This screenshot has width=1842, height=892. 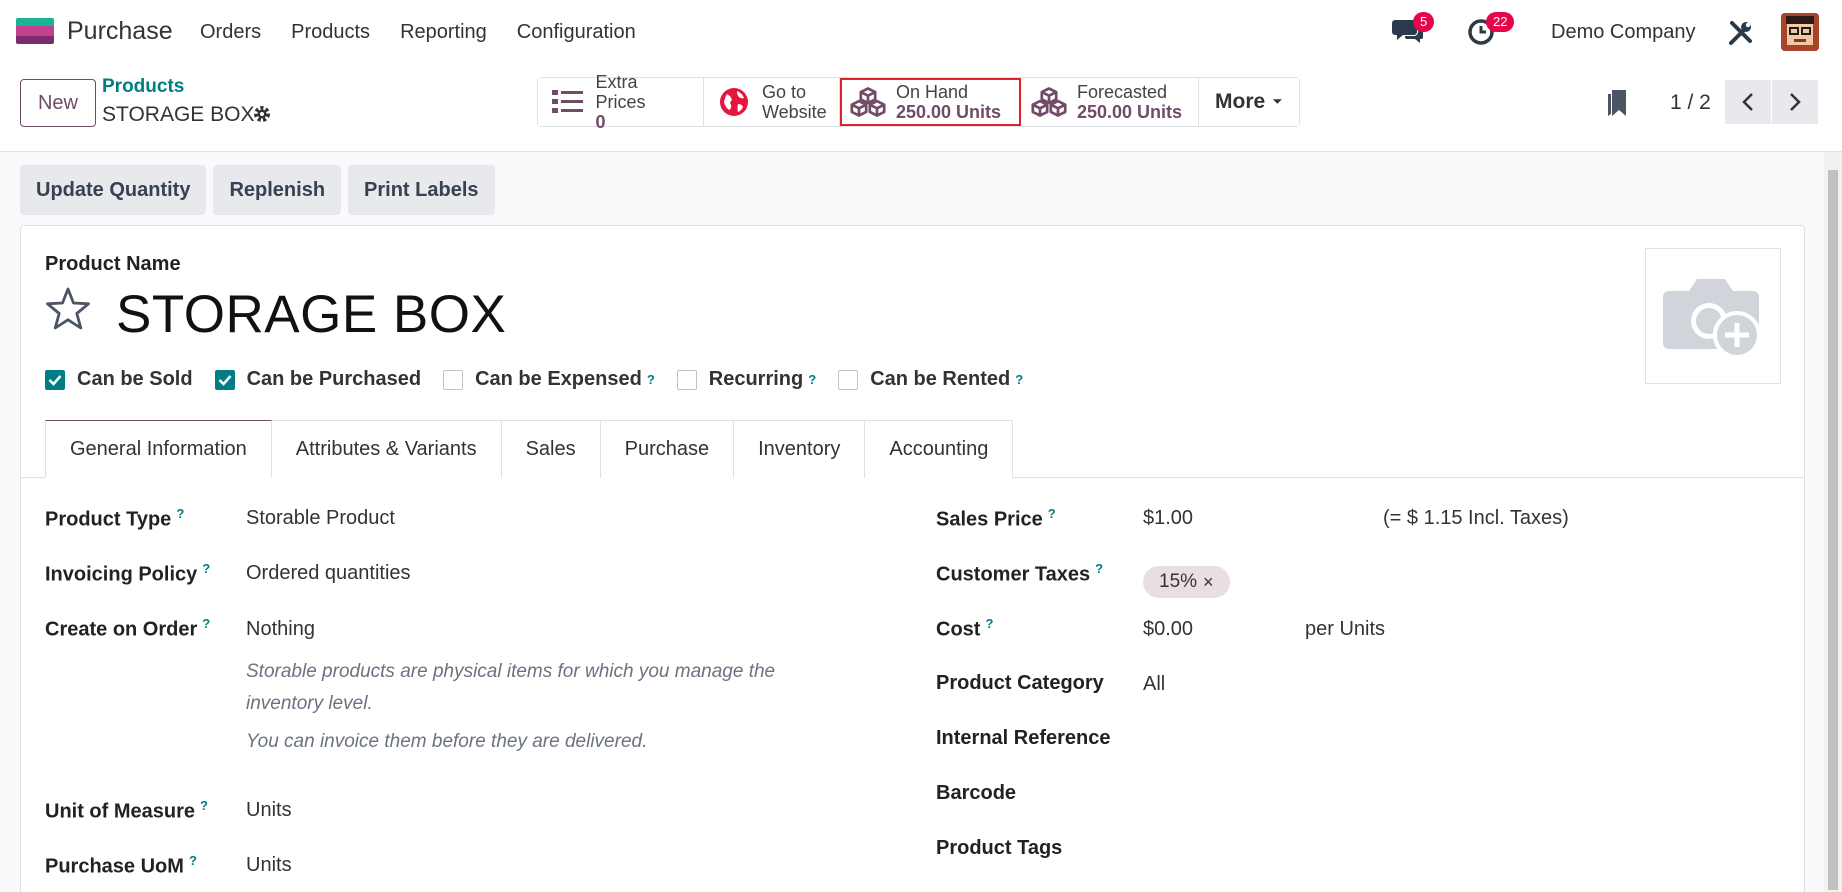 What do you see at coordinates (262, 114) in the screenshot?
I see `gear-icon` at bounding box center [262, 114].